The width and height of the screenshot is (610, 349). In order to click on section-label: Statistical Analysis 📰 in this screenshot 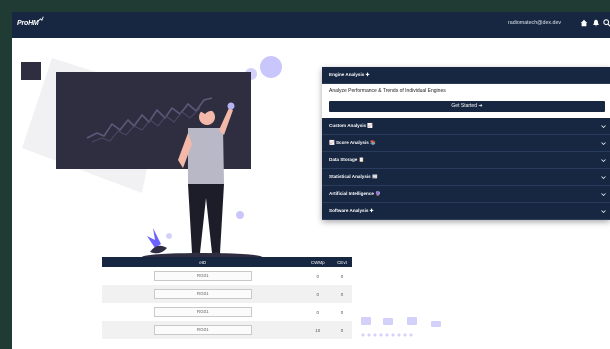, I will do `click(353, 176)`.